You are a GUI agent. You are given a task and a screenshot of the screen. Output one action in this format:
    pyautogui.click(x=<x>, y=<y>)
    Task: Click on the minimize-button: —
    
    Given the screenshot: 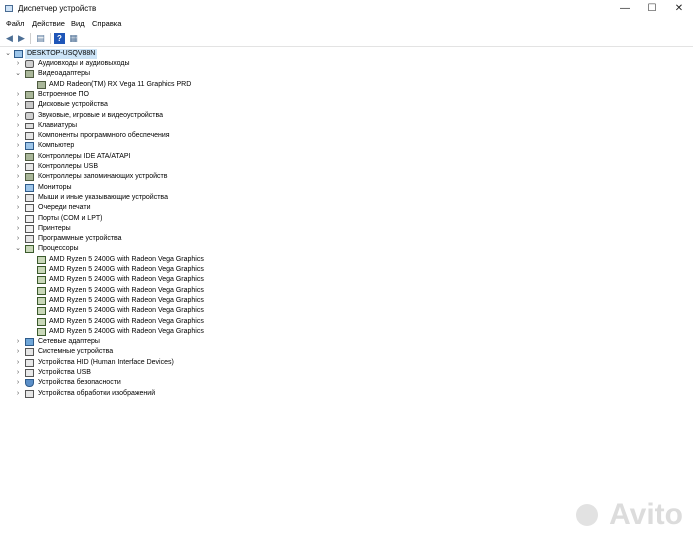 What is the action you would take?
    pyautogui.click(x=625, y=9)
    